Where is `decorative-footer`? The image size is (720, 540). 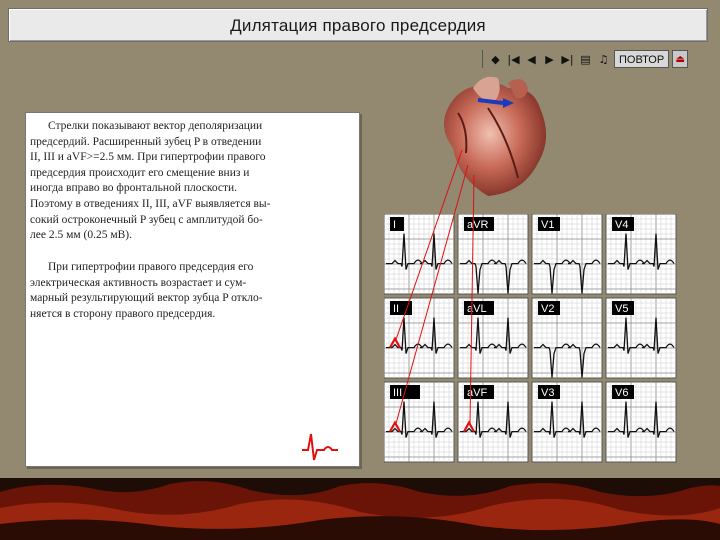
decorative-footer is located at coordinates (360, 509).